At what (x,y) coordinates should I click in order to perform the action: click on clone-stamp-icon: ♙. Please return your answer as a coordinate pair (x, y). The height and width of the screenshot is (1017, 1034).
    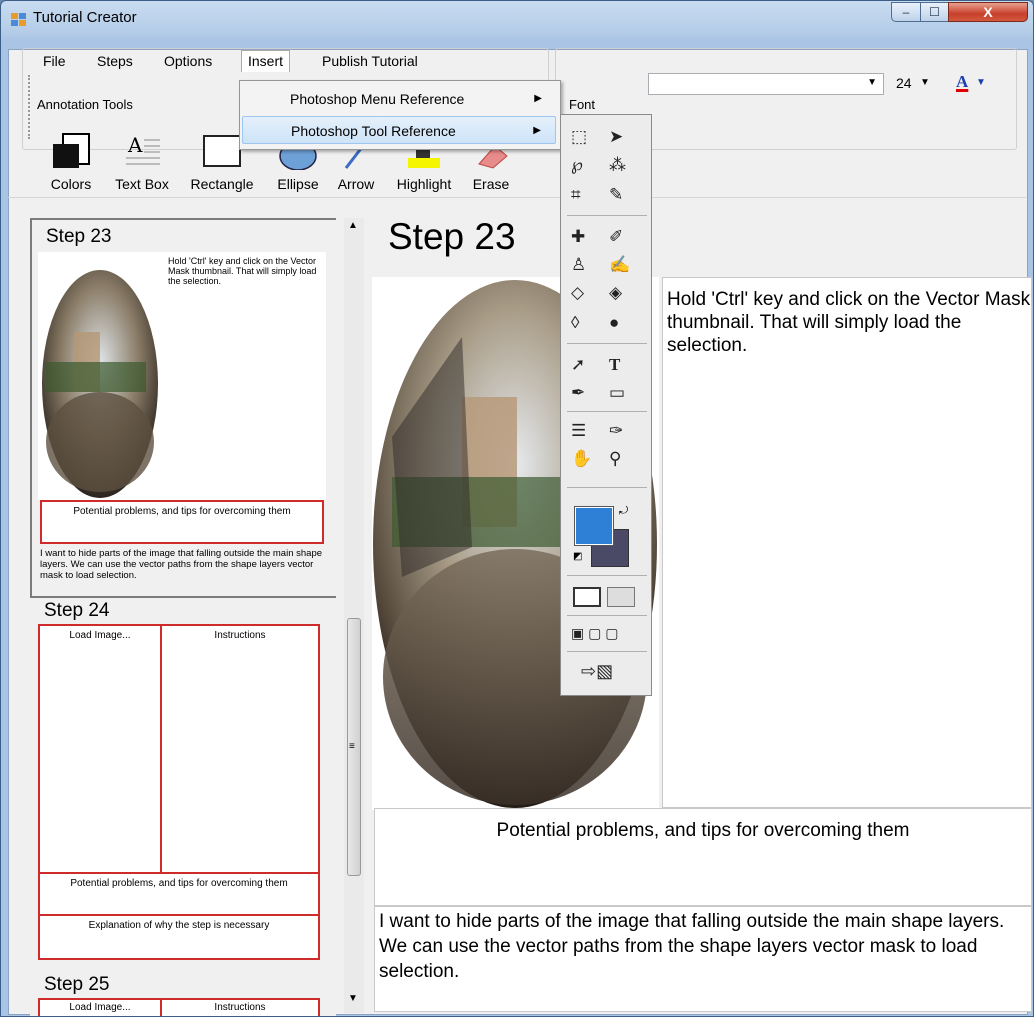
    Looking at the image, I should click on (578, 265).